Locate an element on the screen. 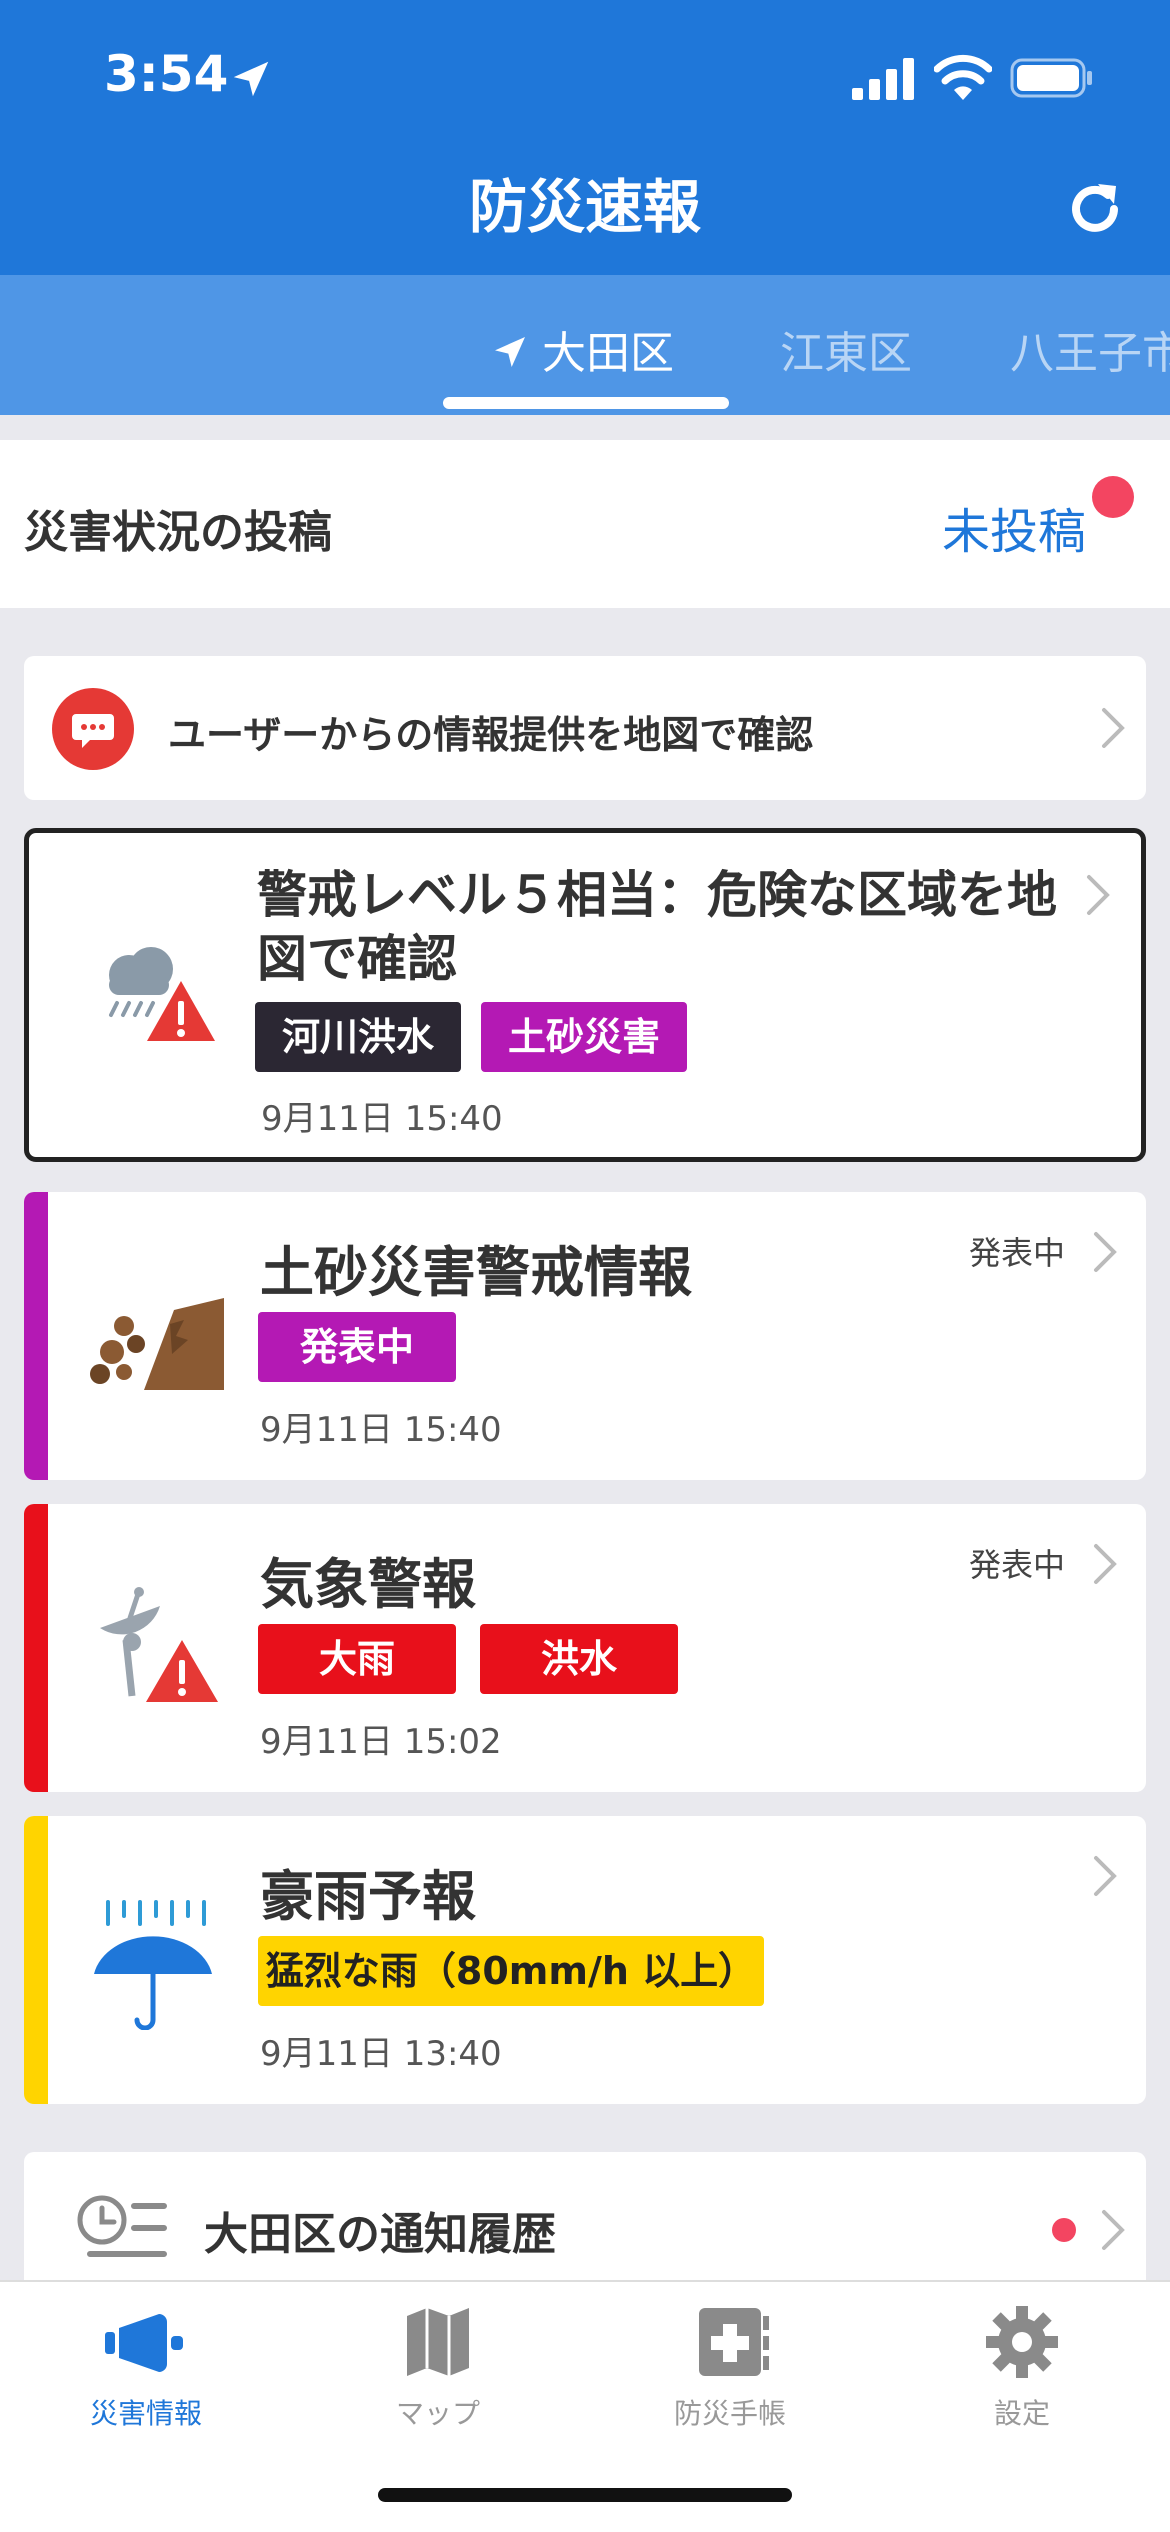 This screenshot has width=1170, height=2532. nav-map: マップ is located at coordinates (438, 2367).